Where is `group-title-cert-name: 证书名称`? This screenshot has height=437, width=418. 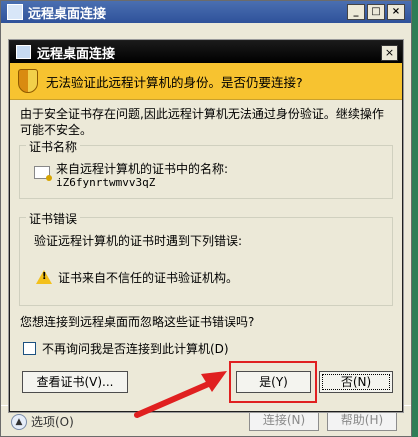
group-title-cert-name: 证书名称 is located at coordinates (53, 146).